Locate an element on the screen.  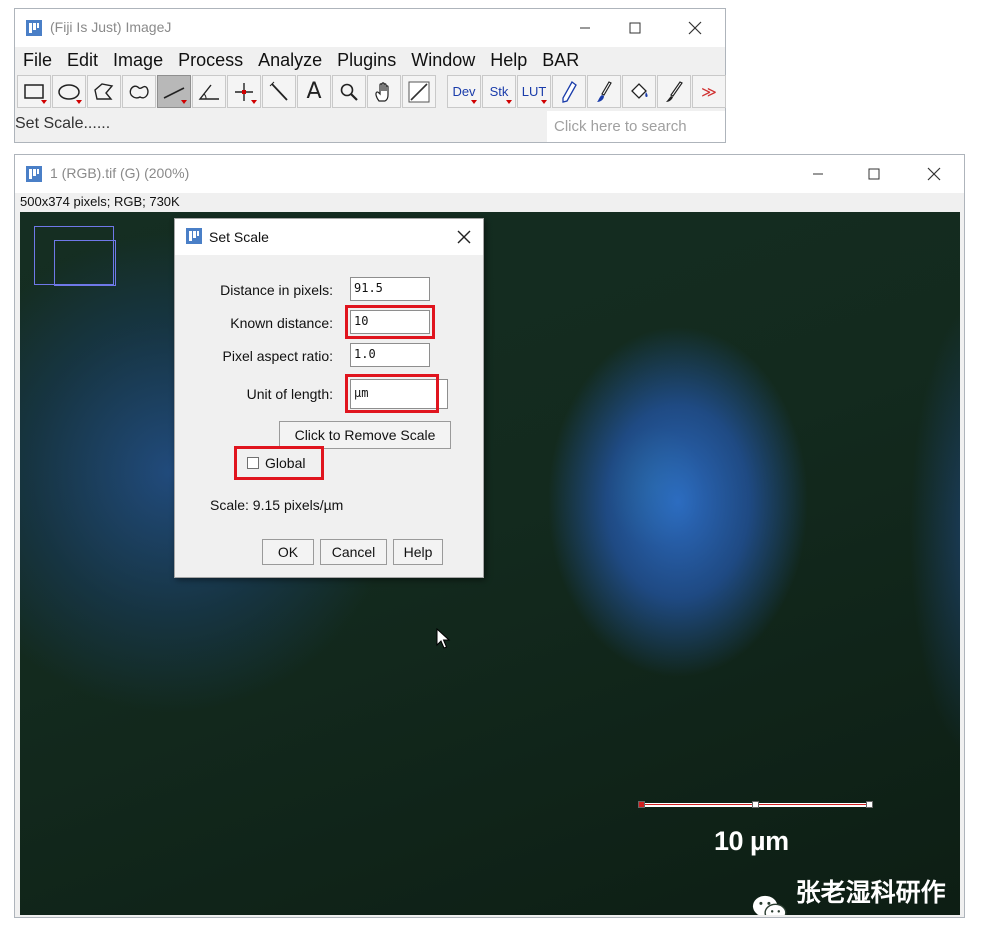
menu-process: Process is located at coordinates (210, 59).